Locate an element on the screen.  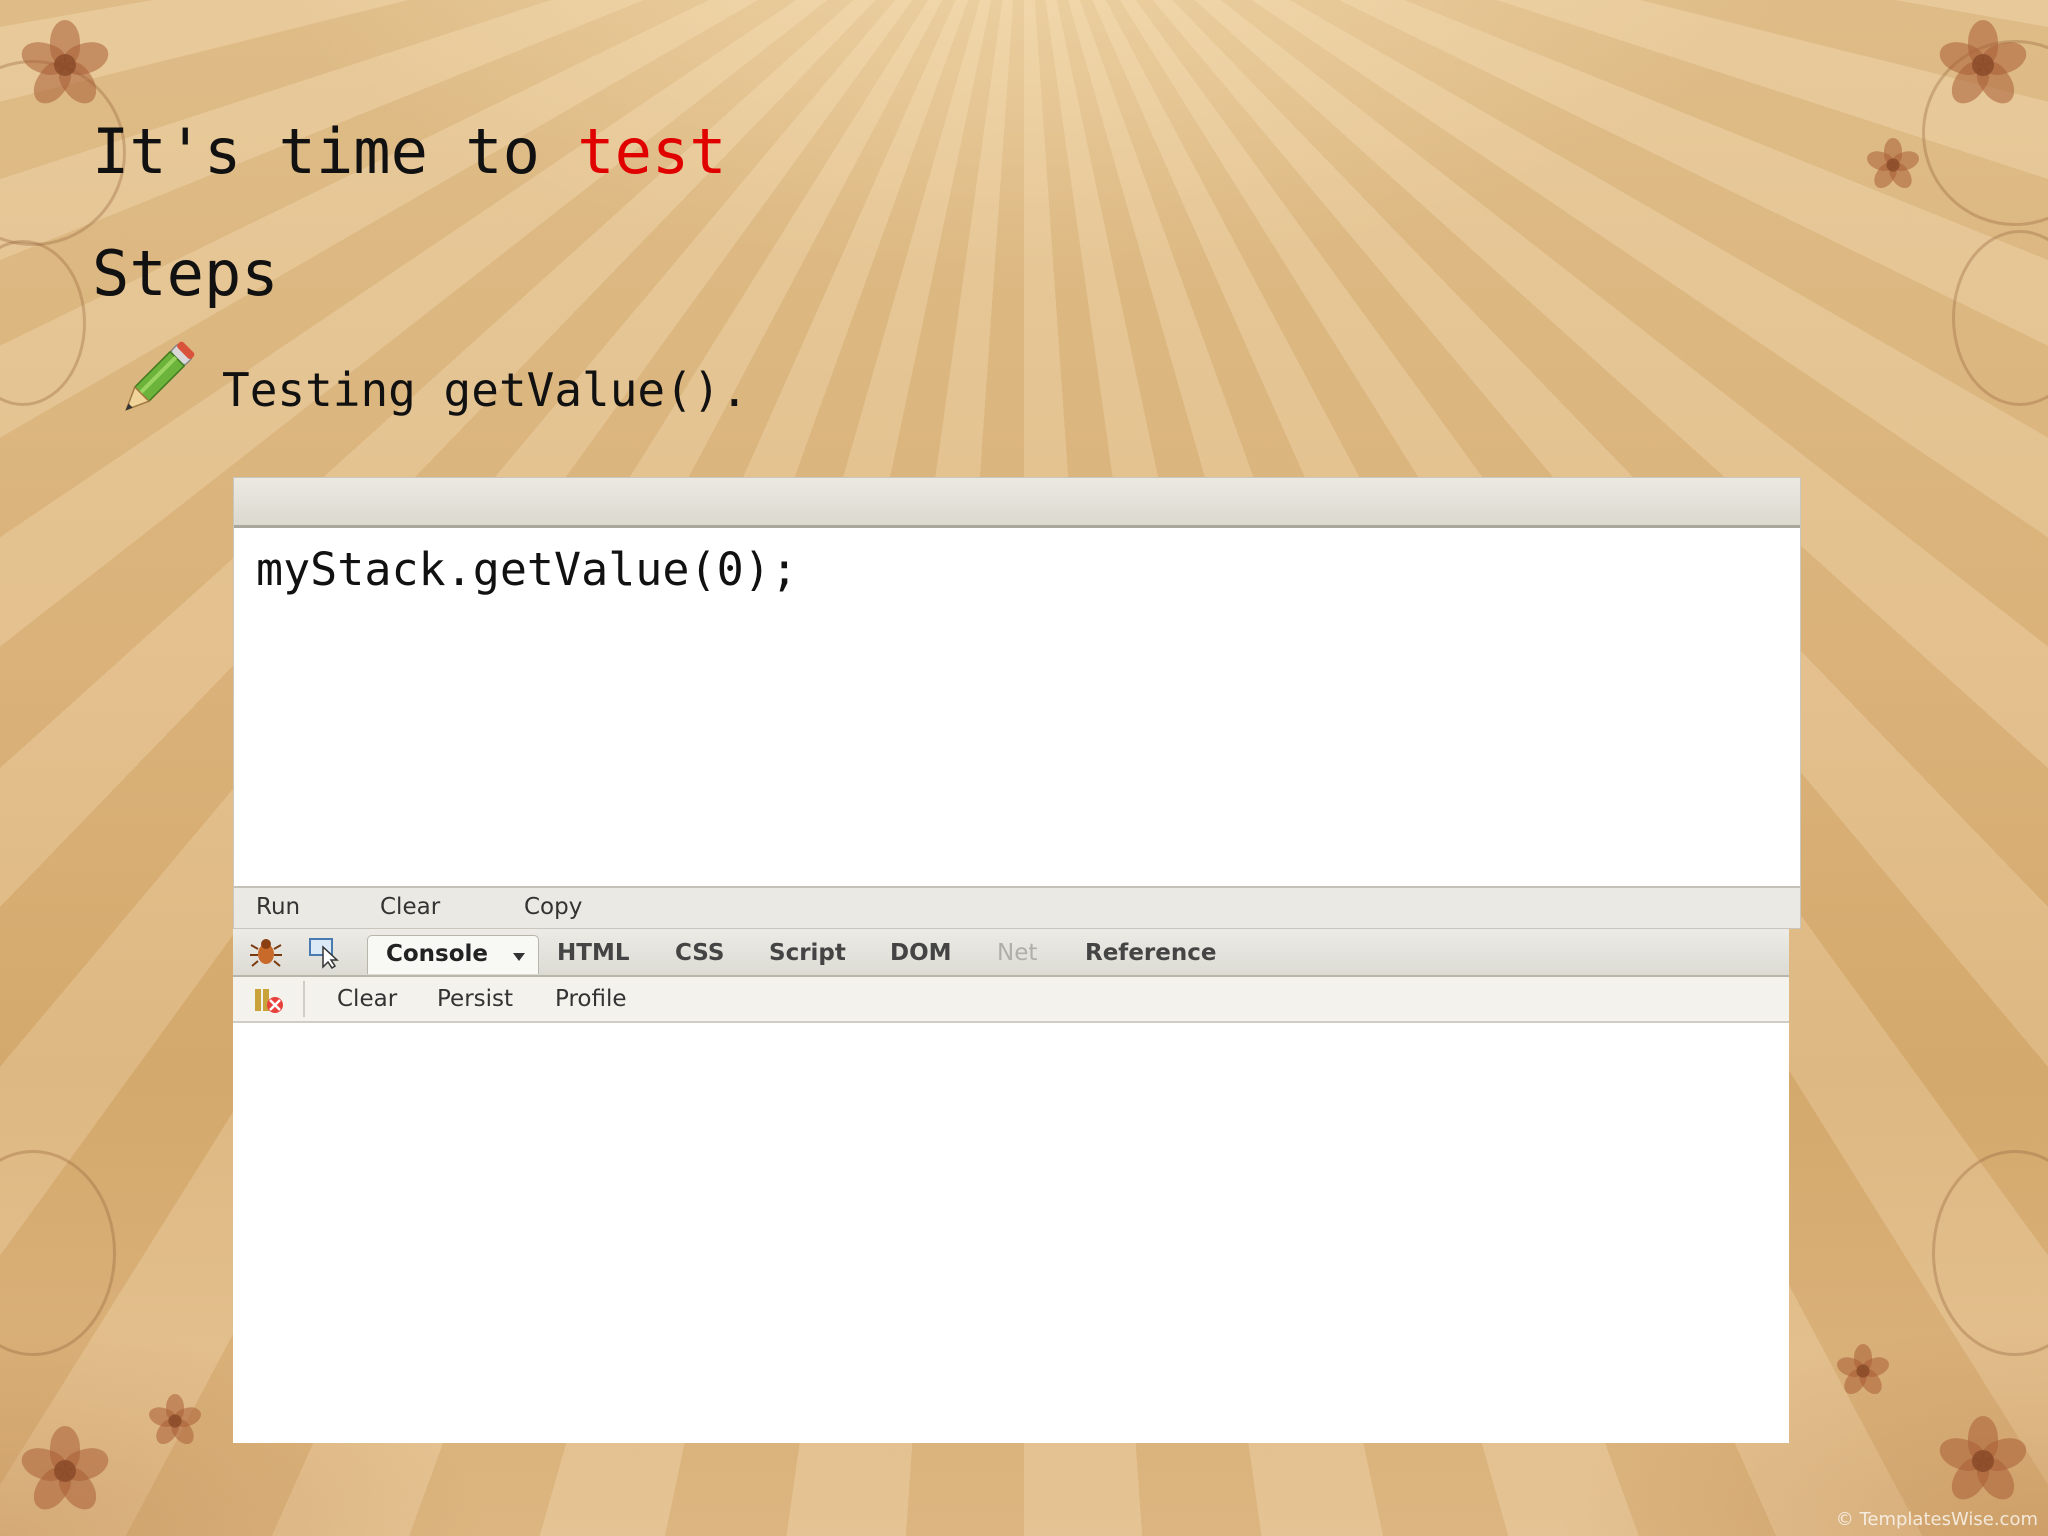
console-toolbar: Clear Persist Profile is located at coordinates (1011, 1000).